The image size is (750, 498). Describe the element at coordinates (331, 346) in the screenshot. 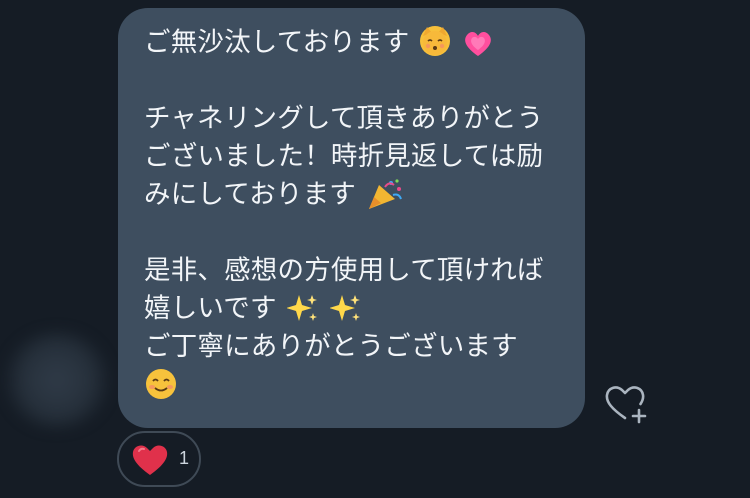

I see `message-text: ご丁寧にありがとうございます` at that location.